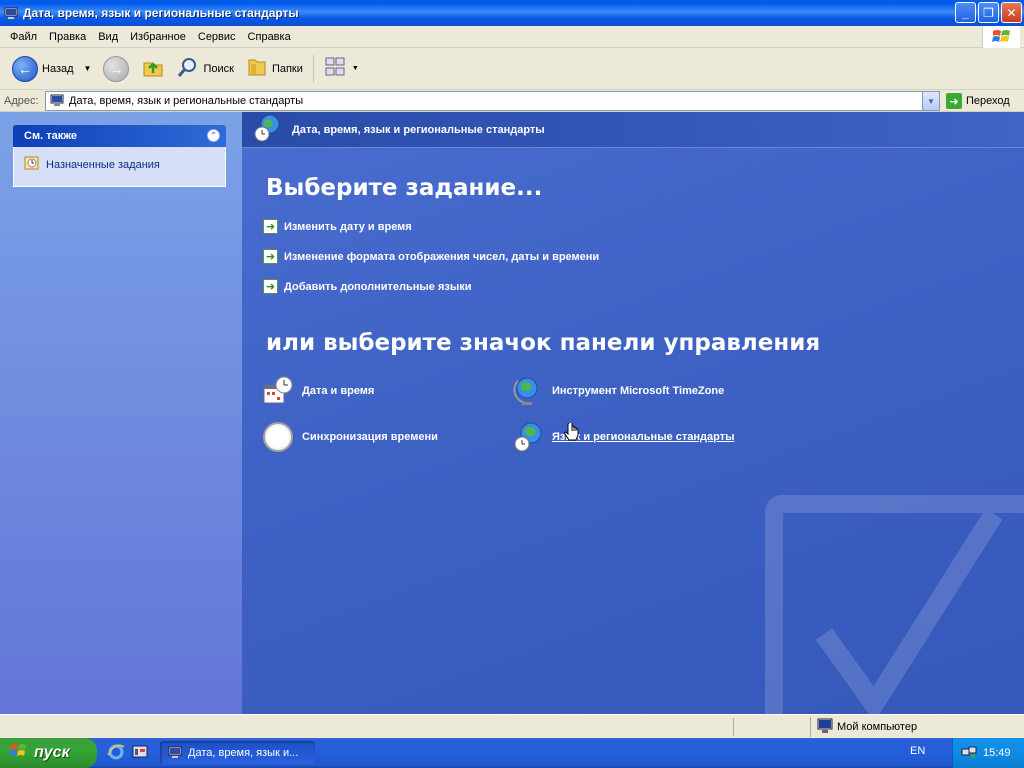 The image size is (1024, 768). I want to click on system-tray: 15:49, so click(988, 753).